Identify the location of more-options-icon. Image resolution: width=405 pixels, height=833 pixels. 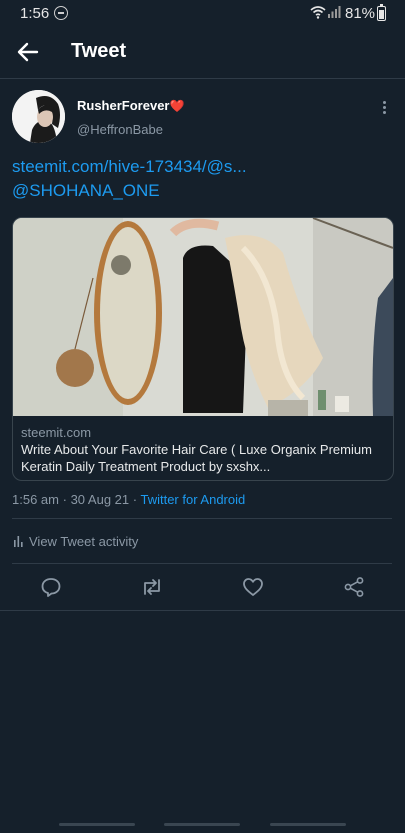
(385, 107).